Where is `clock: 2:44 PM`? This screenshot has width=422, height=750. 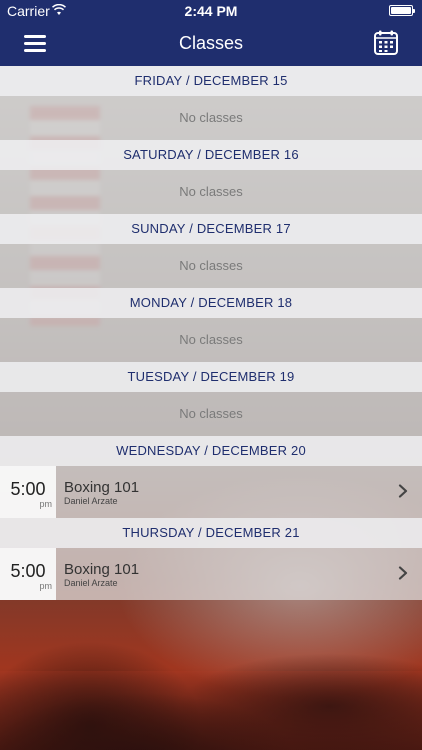 clock: 2:44 PM is located at coordinates (211, 11).